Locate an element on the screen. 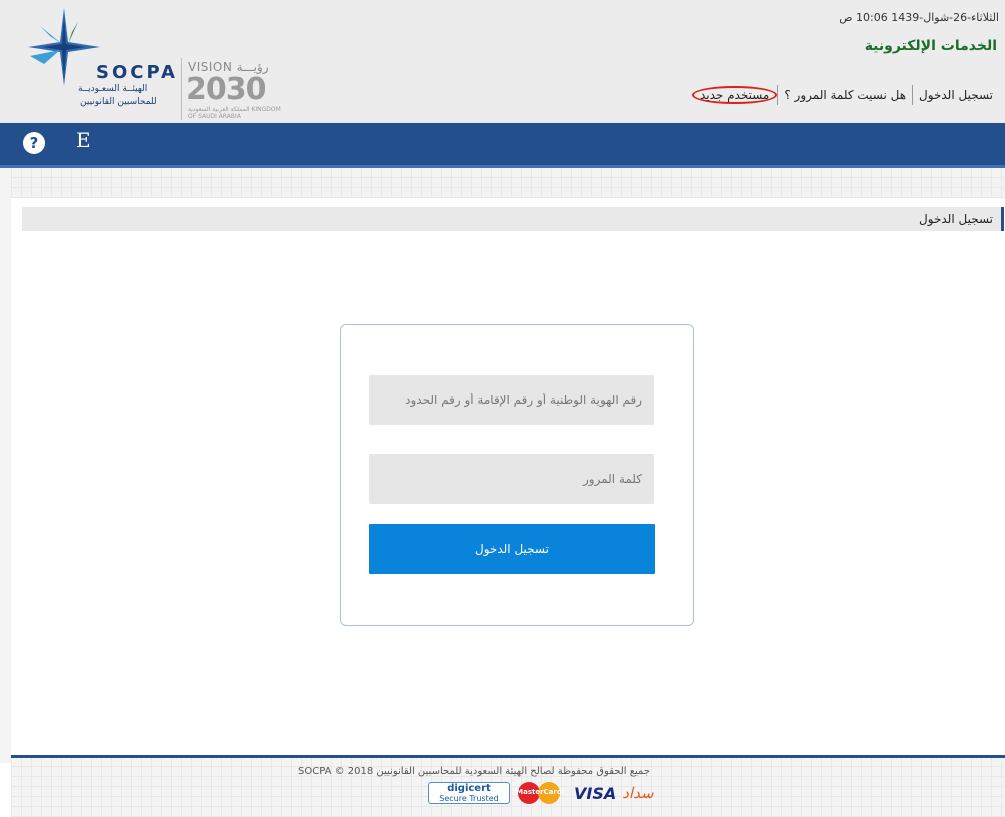  socpa-arabic-line-2: للمحاسبين القانونيين is located at coordinates (118, 102).